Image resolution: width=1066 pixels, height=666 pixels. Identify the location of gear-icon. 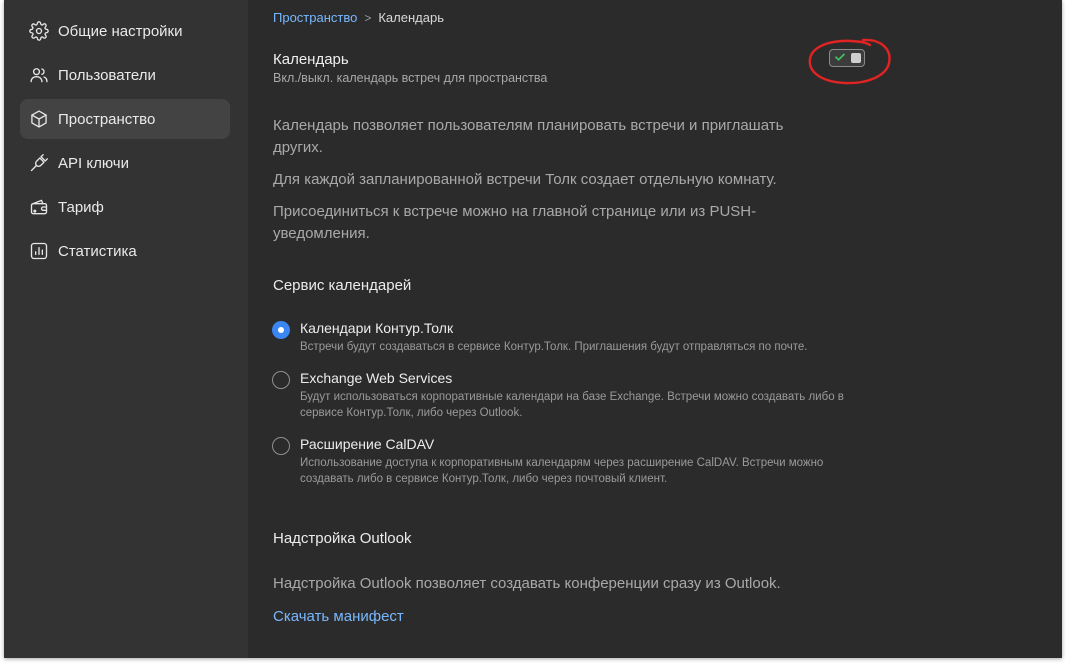
(39, 31).